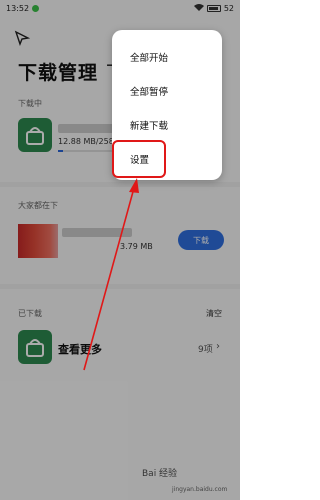 The height and width of the screenshot is (500, 320). What do you see at coordinates (139, 159) in the screenshot?
I see `settings-highlight-box` at bounding box center [139, 159].